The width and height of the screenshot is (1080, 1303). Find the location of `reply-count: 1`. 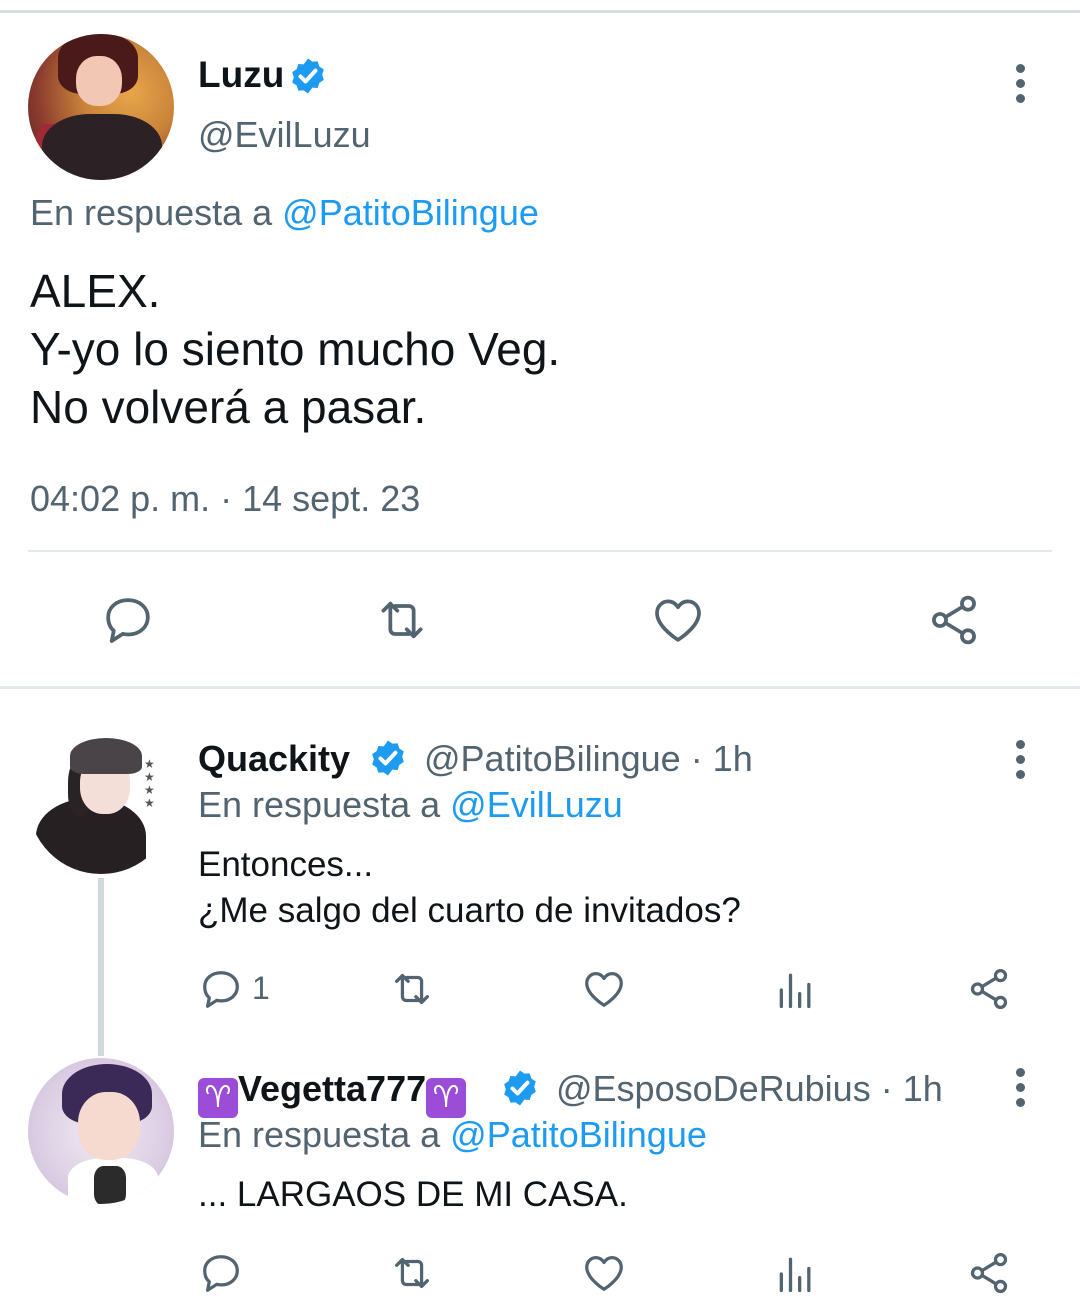

reply-count: 1 is located at coordinates (261, 988).